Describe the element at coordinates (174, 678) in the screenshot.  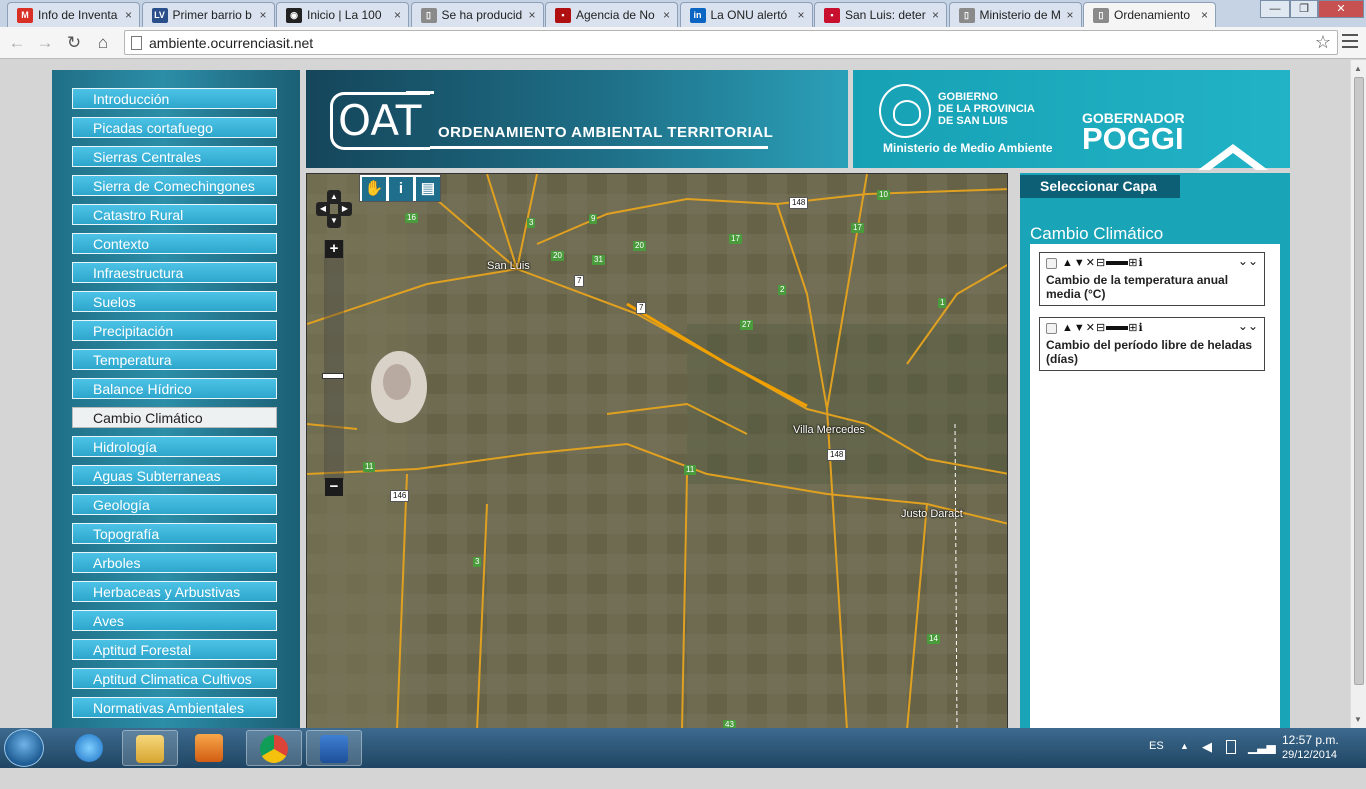
I see `sidebar-item: Aptitud Climatica Cultivos` at that location.